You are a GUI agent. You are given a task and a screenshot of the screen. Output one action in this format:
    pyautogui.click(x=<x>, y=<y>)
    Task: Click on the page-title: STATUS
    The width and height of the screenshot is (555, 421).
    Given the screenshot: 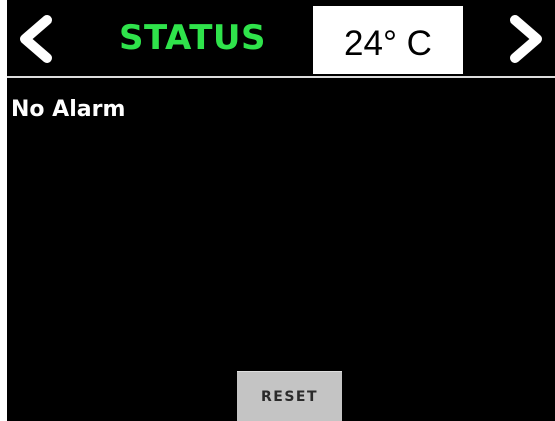 What is the action you would take?
    pyautogui.click(x=193, y=38)
    